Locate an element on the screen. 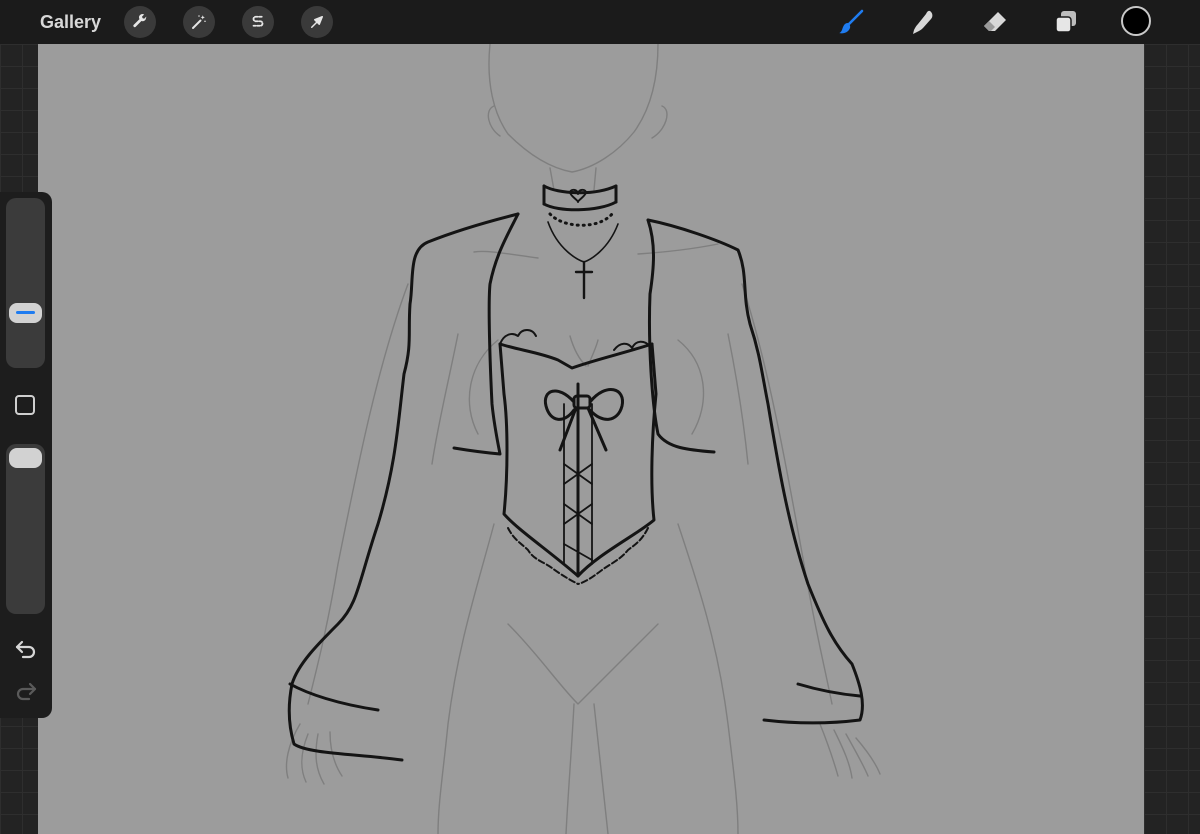  brush-tool-button is located at coordinates (851, 22).